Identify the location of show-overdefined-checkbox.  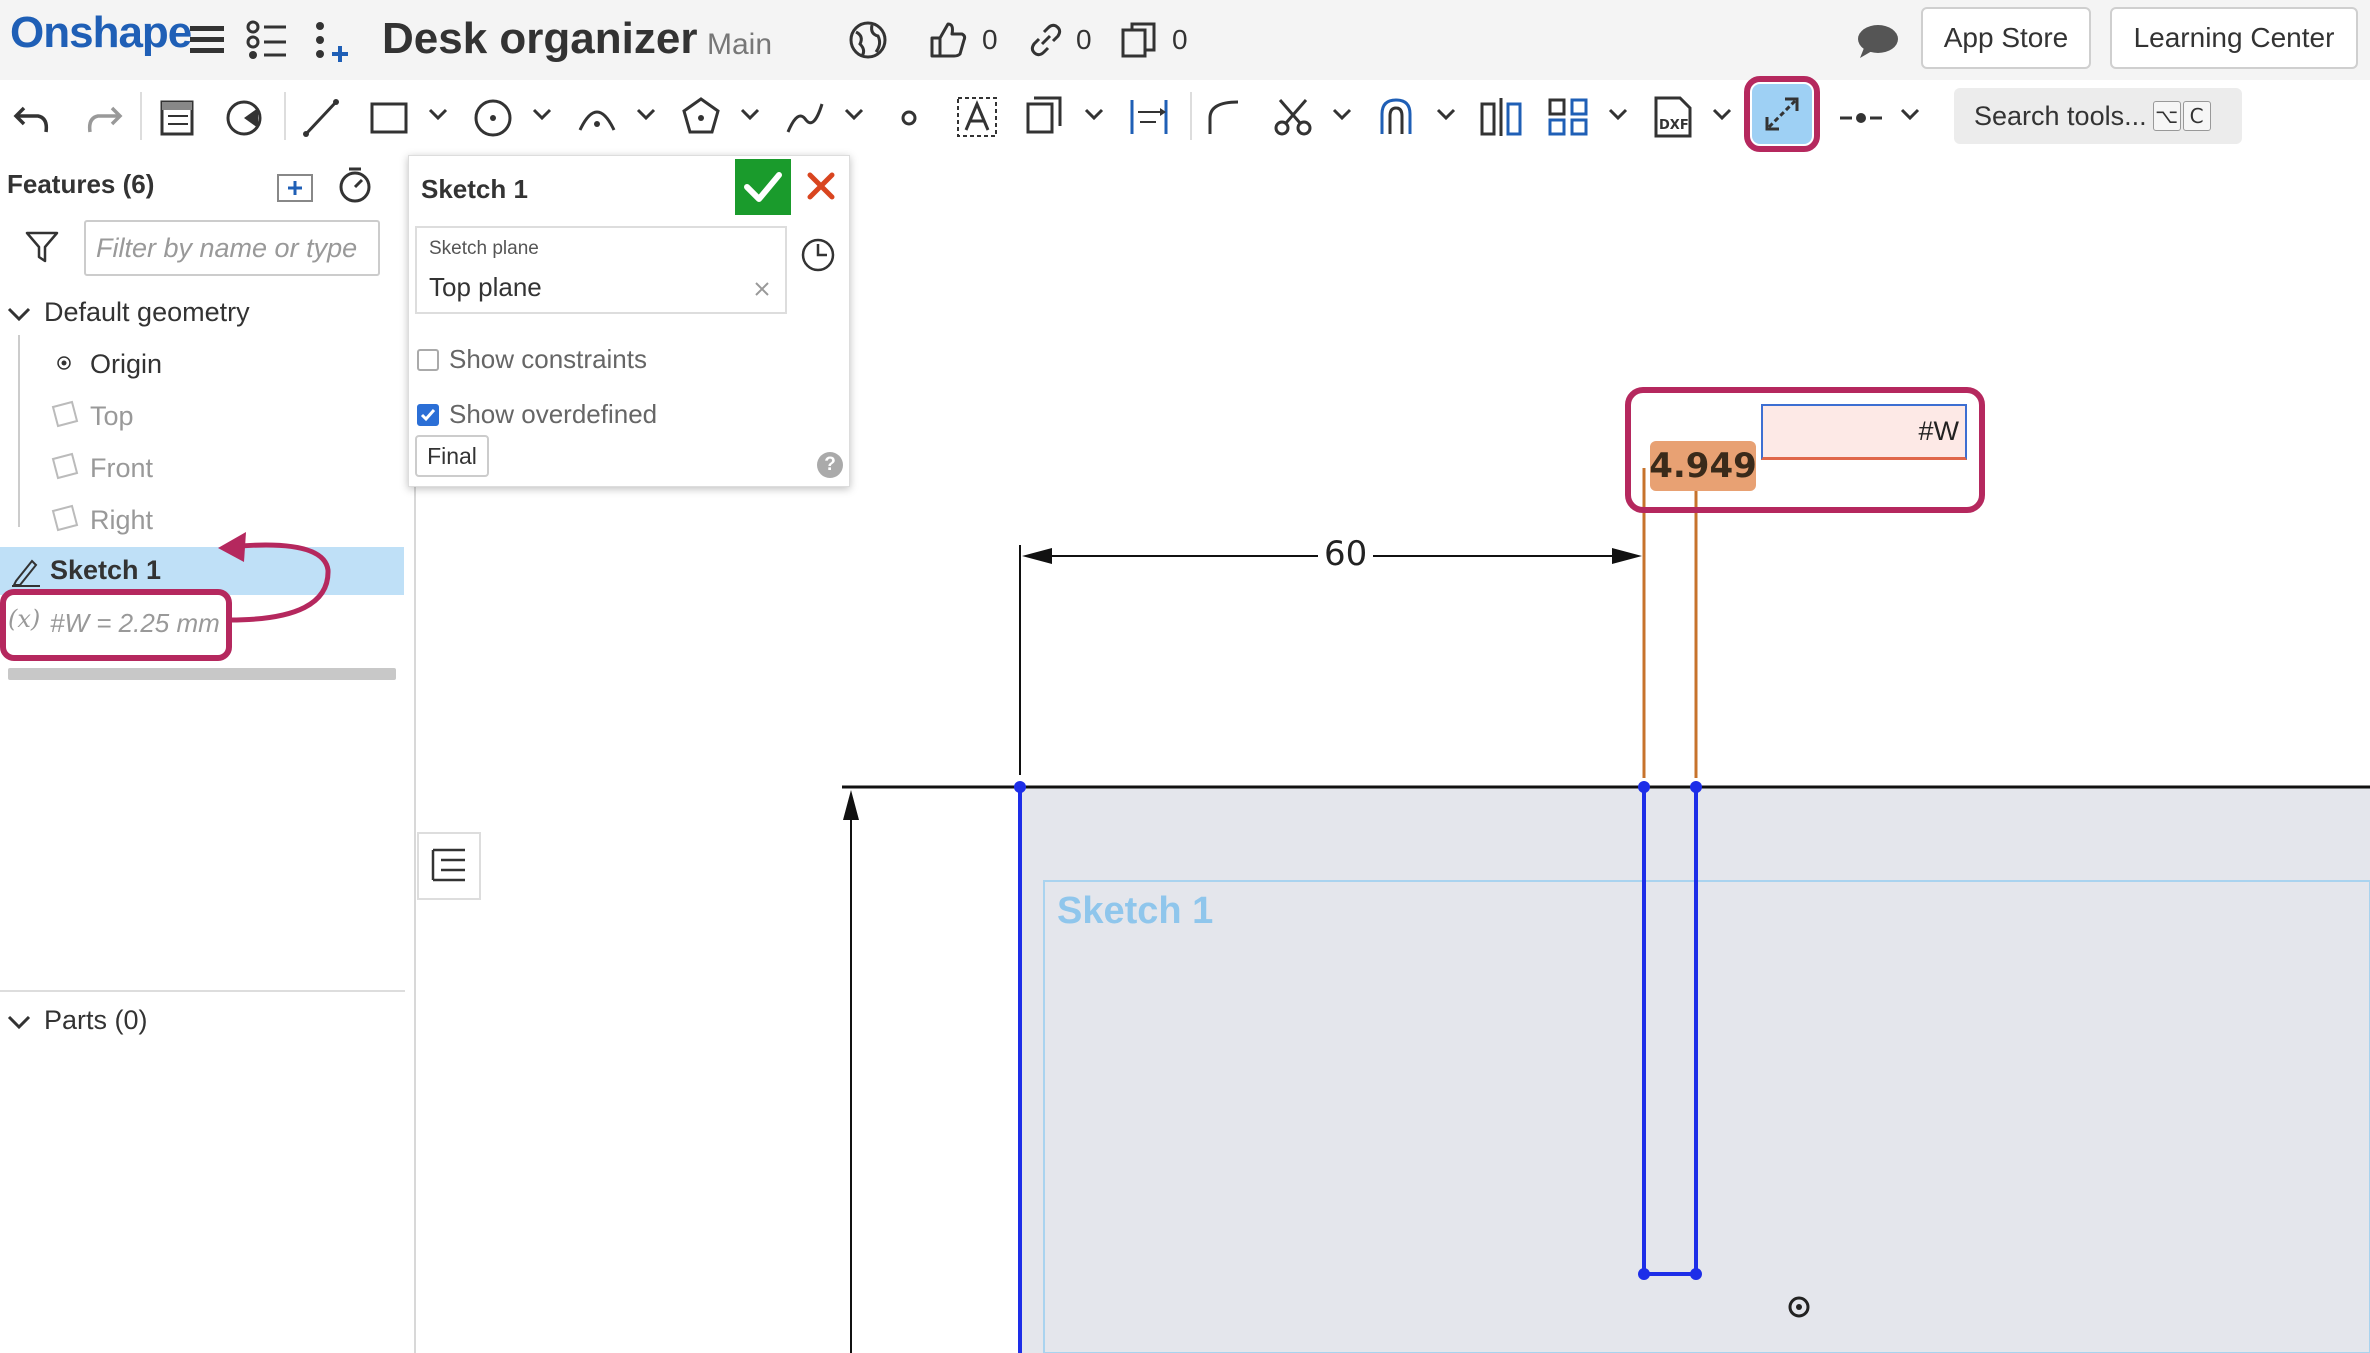
(428, 415).